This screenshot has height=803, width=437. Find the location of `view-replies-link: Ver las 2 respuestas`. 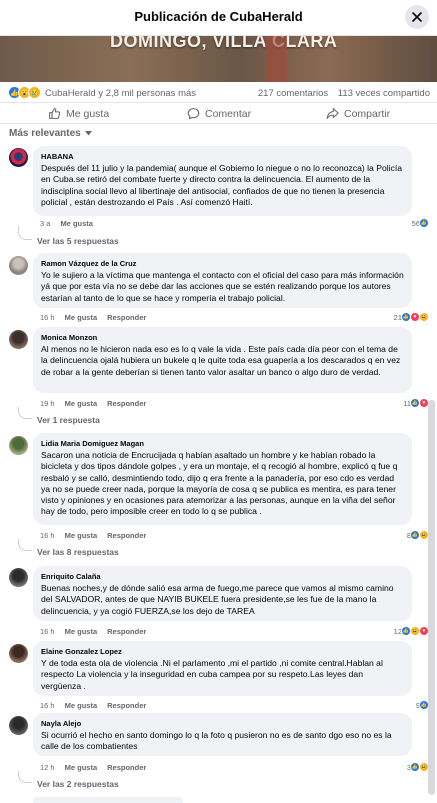

view-replies-link: Ver las 2 respuestas is located at coordinates (78, 784).